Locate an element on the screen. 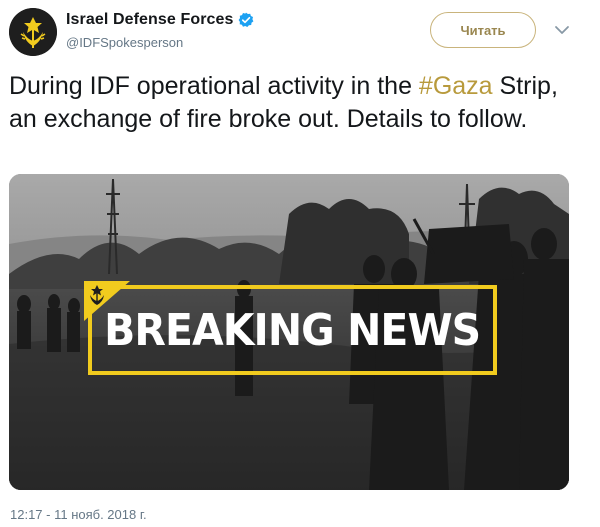 Image resolution: width=600 pixels, height=527 pixels. tweet-timestamp: 12:17 - 11 нояб. 2018 г. is located at coordinates (78, 514).